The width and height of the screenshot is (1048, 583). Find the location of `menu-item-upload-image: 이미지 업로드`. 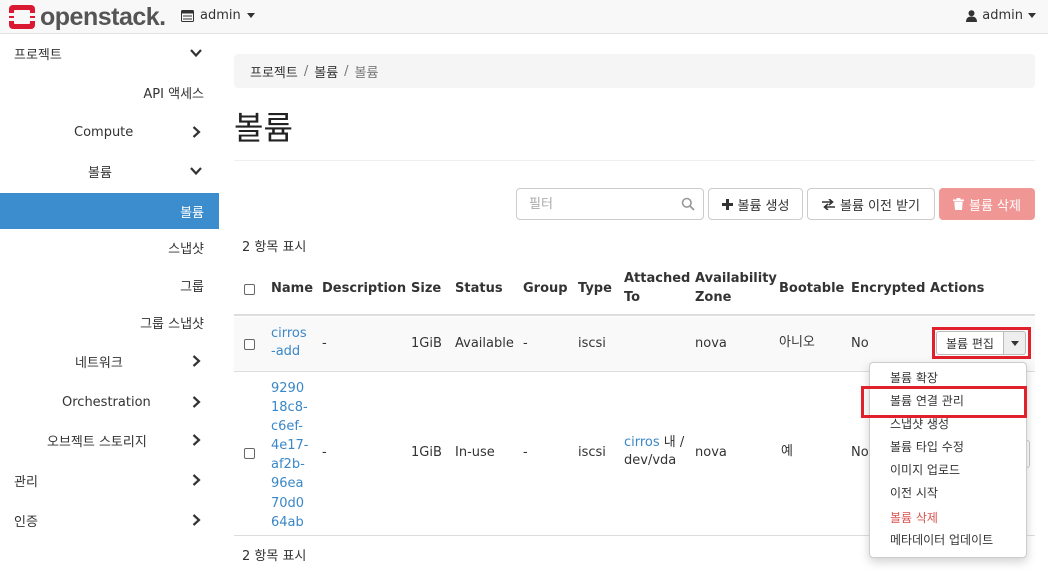

menu-item-upload-image: 이미지 업로드 is located at coordinates (948, 469).